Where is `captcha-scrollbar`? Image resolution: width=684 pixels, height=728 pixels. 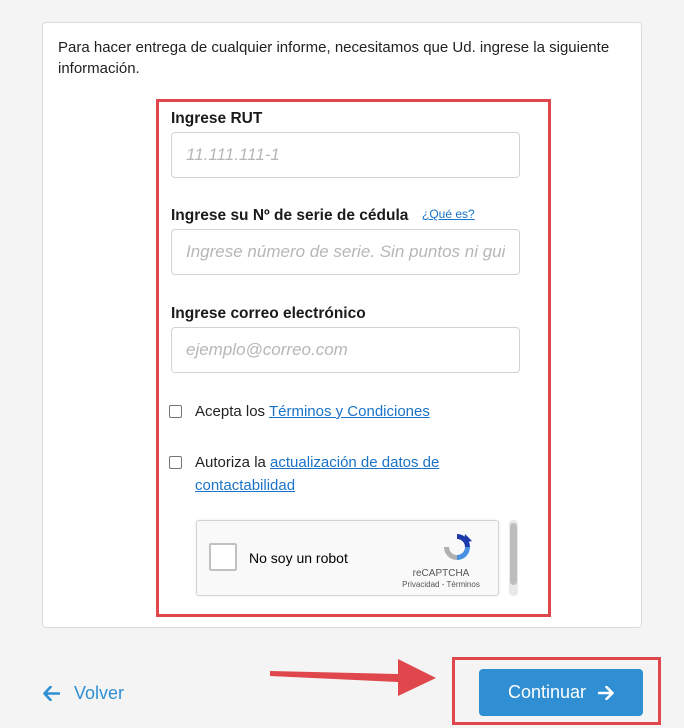 captcha-scrollbar is located at coordinates (513, 558).